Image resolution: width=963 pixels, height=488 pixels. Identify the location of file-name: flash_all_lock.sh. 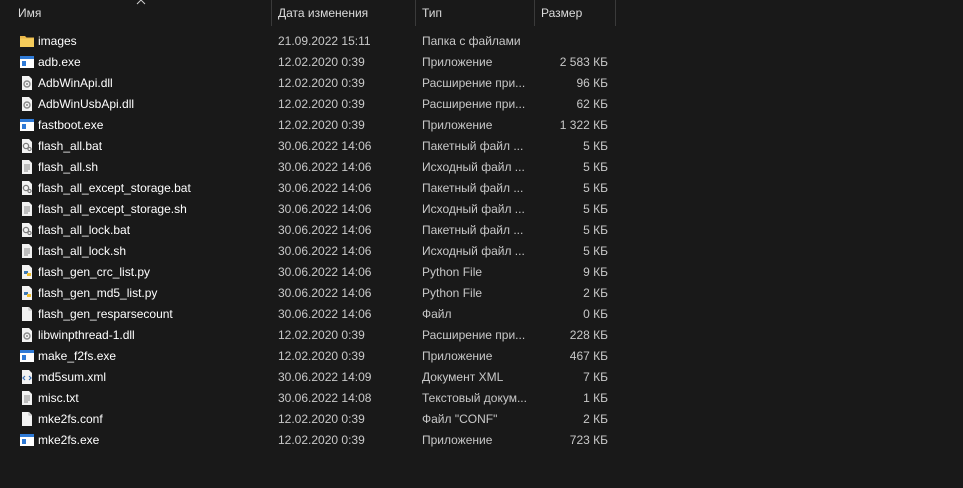
(82, 251).